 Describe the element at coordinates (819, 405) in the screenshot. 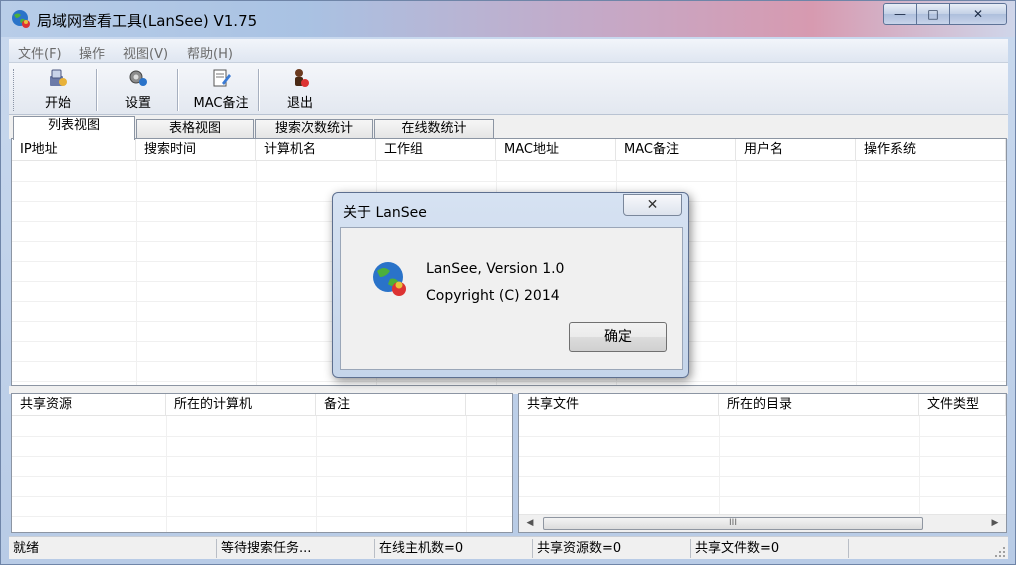

I see `col-directory: 所在的目录` at that location.